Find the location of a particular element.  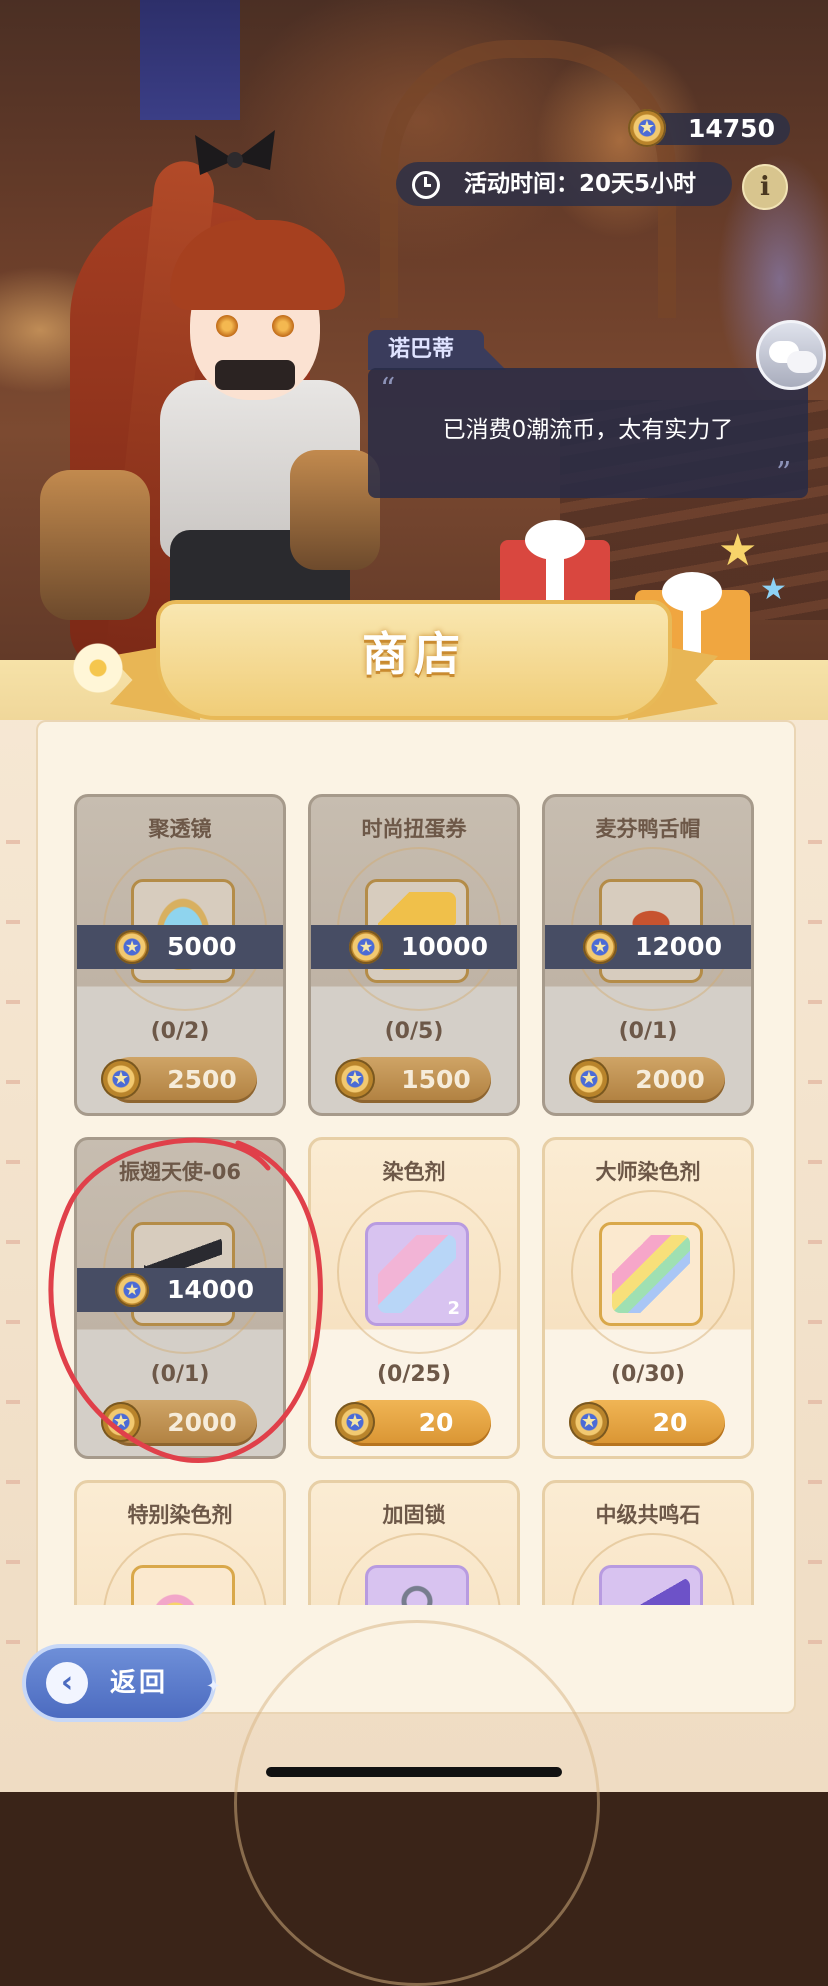

item-icon-frame: 2 is located at coordinates (417, 1274).